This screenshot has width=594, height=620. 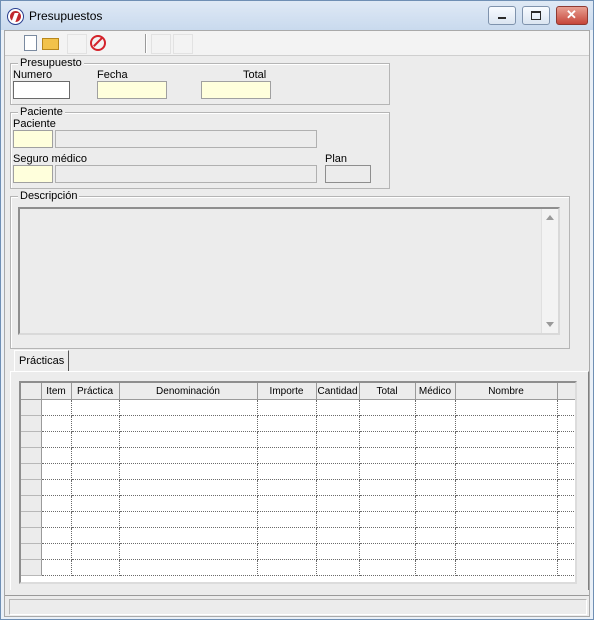 What do you see at coordinates (95, 391) in the screenshot?
I see `grid-column-header: Práctica` at bounding box center [95, 391].